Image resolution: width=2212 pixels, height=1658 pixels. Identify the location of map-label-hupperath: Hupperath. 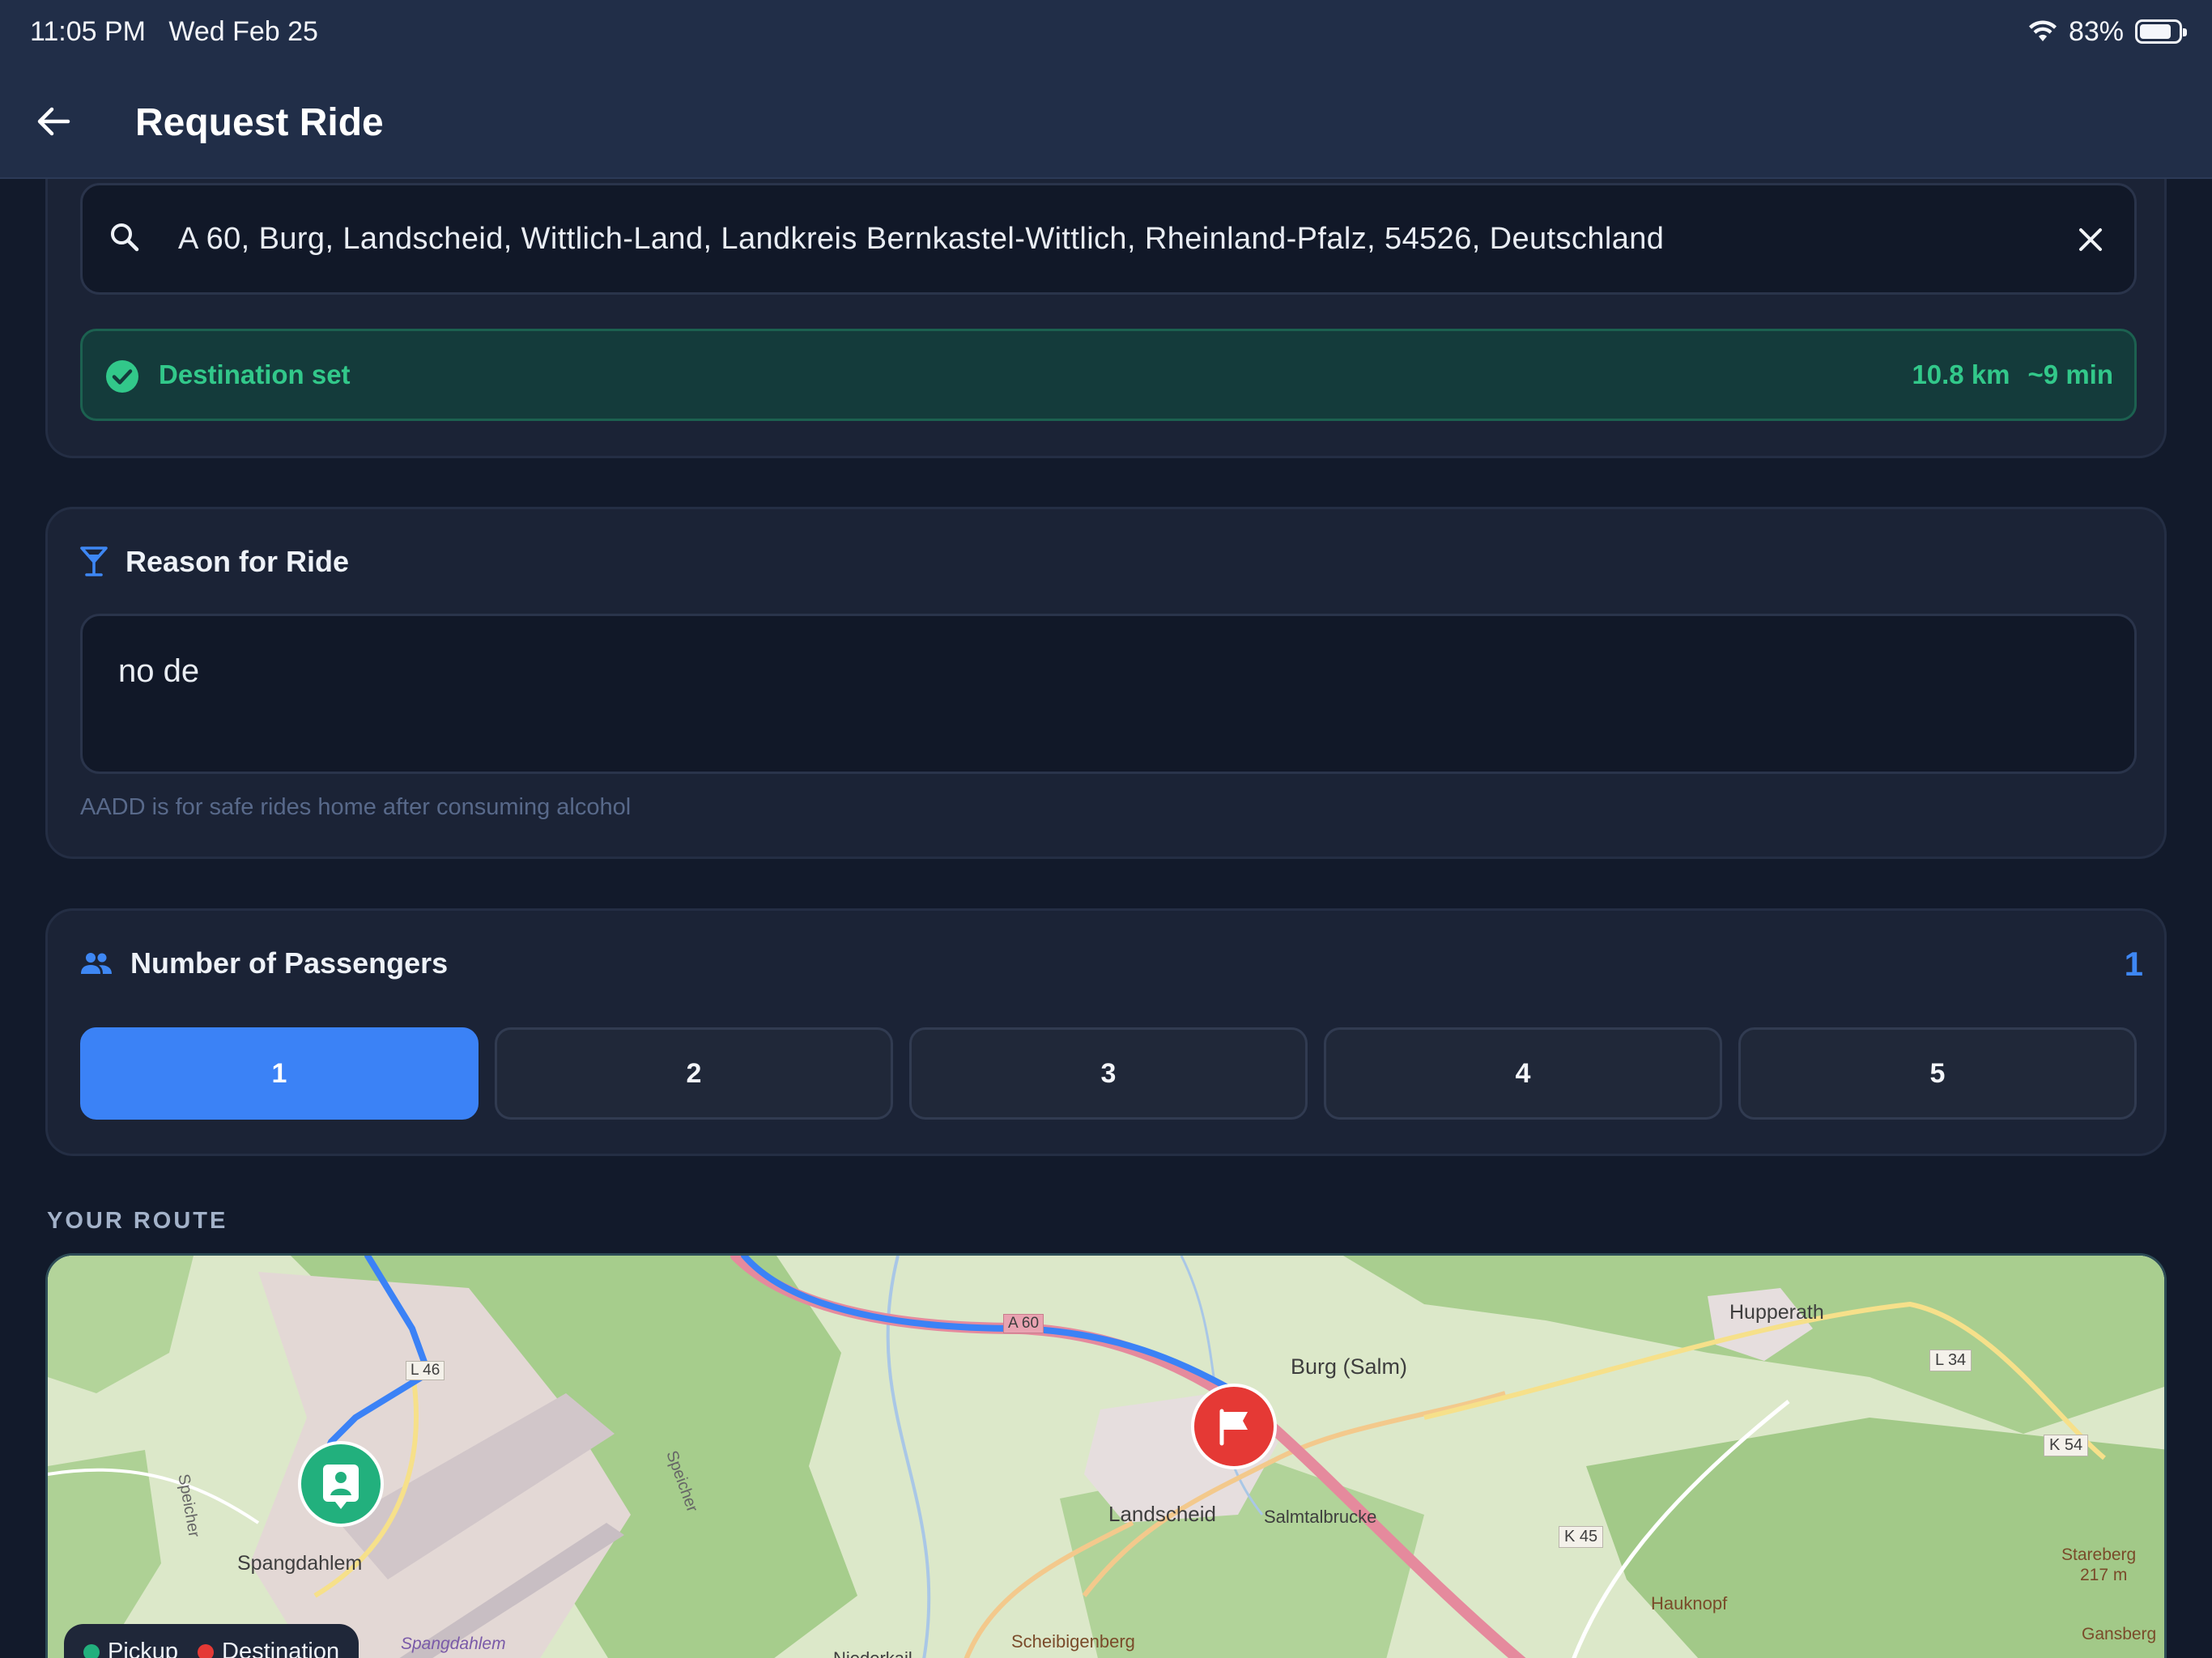
(1777, 1312).